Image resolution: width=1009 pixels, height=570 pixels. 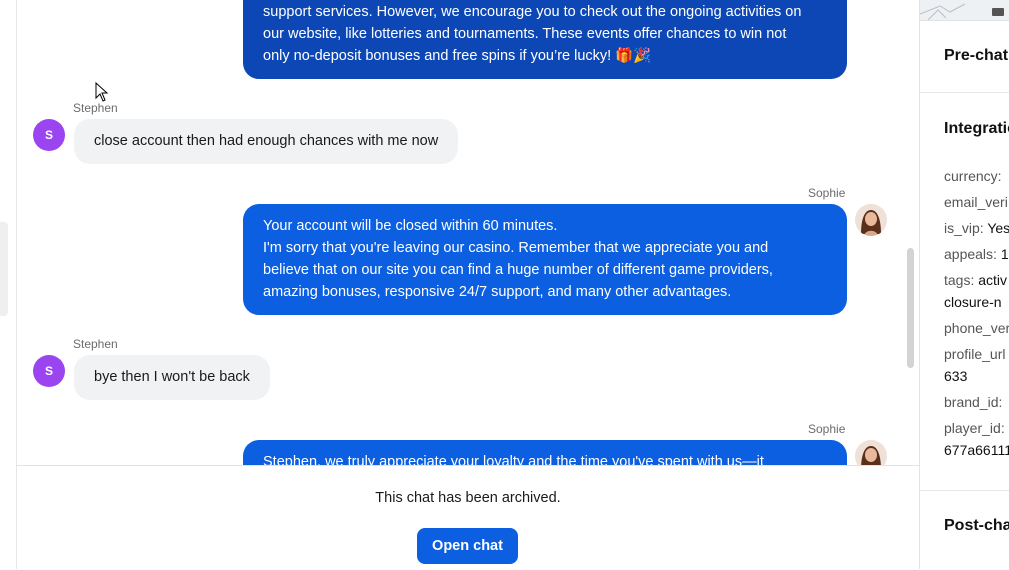 I want to click on field-profile-url-link: 633, so click(x=955, y=376).